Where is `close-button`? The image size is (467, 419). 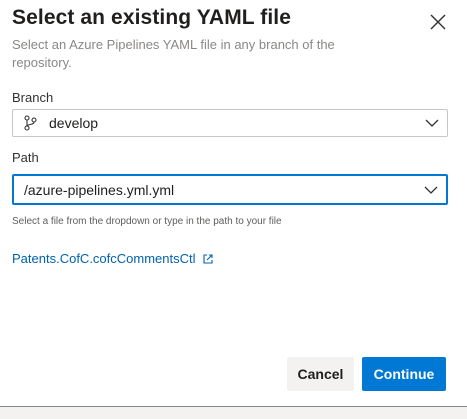 close-button is located at coordinates (438, 22).